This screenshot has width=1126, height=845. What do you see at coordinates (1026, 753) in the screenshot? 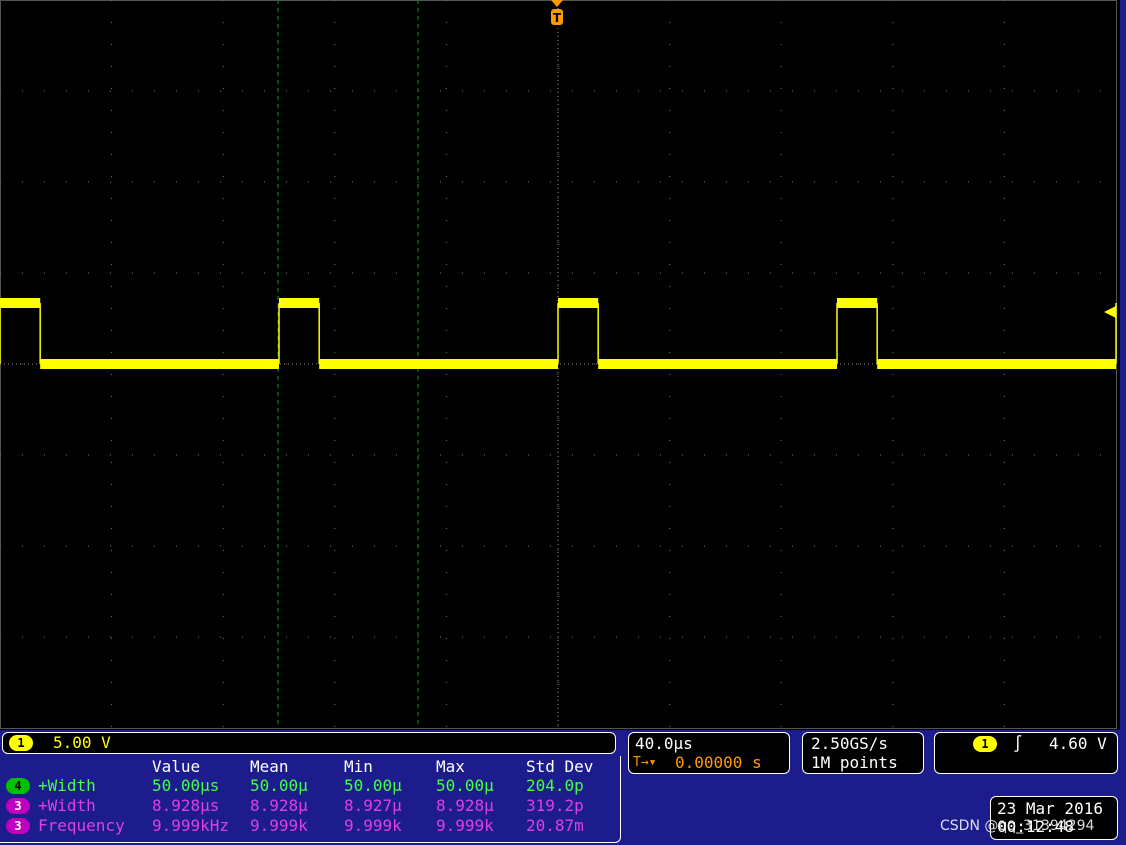
I see `trigger-box: 1 ∫ 4.60 V` at bounding box center [1026, 753].